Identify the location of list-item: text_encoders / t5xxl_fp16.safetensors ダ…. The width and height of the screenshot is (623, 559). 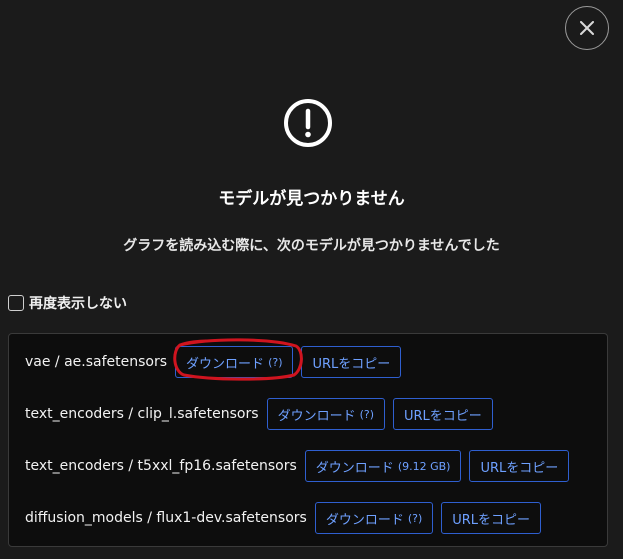
(301, 466).